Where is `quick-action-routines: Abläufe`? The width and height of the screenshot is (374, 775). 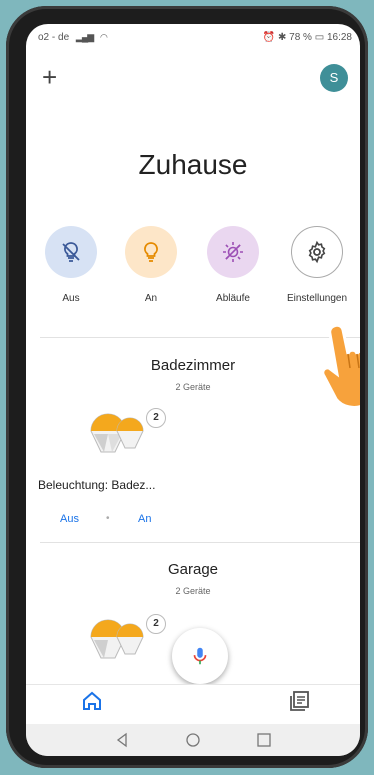 quick-action-routines: Abläufe is located at coordinates (233, 265).